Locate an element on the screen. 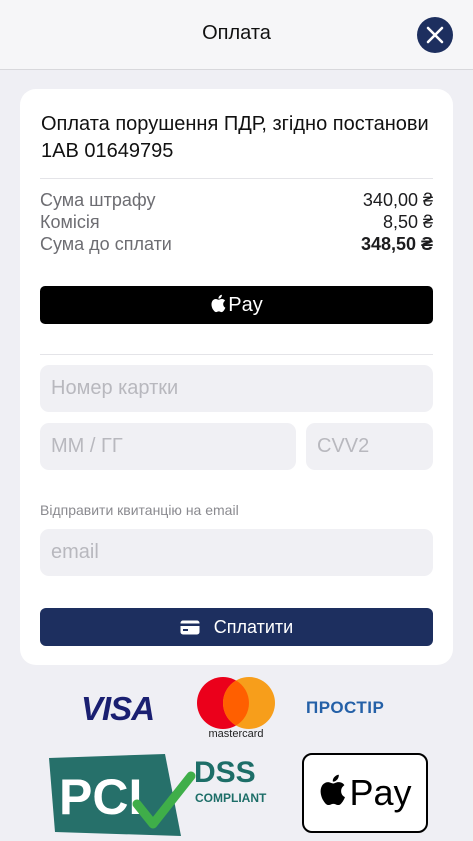 Image resolution: width=473 pixels, height=841 pixels. pci-dss-text: DSS is located at coordinates (225, 772).